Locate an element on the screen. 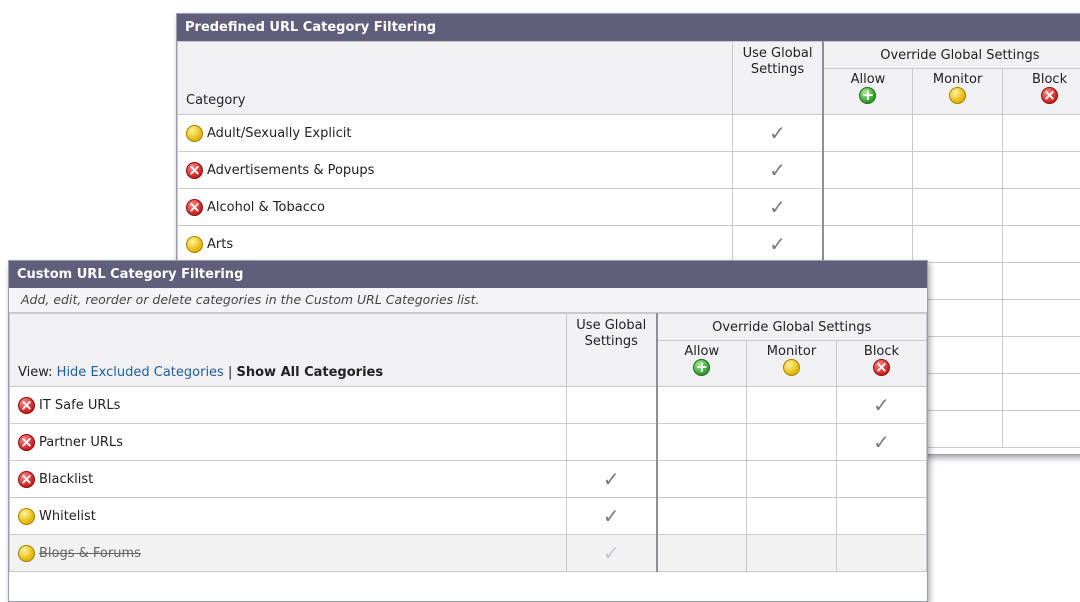 Image resolution: width=1080 pixels, height=602 pixels. category-label: IT Safe URLs is located at coordinates (79, 405).